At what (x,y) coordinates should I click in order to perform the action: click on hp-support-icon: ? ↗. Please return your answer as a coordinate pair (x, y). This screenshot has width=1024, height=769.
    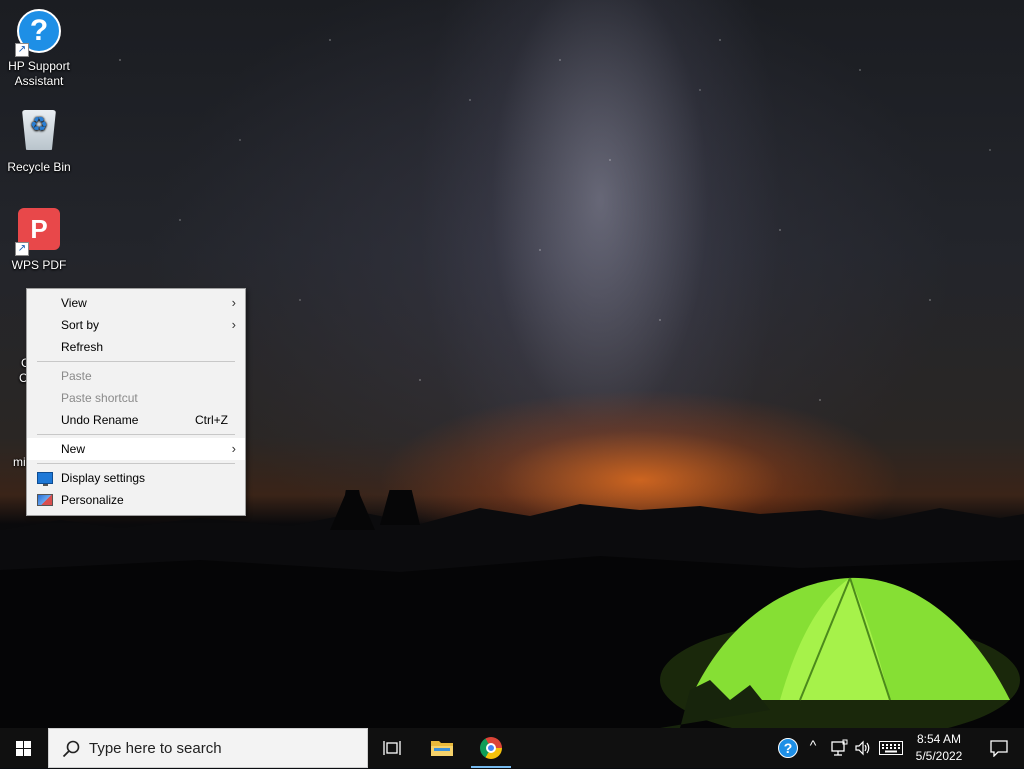
    Looking at the image, I should click on (39, 33).